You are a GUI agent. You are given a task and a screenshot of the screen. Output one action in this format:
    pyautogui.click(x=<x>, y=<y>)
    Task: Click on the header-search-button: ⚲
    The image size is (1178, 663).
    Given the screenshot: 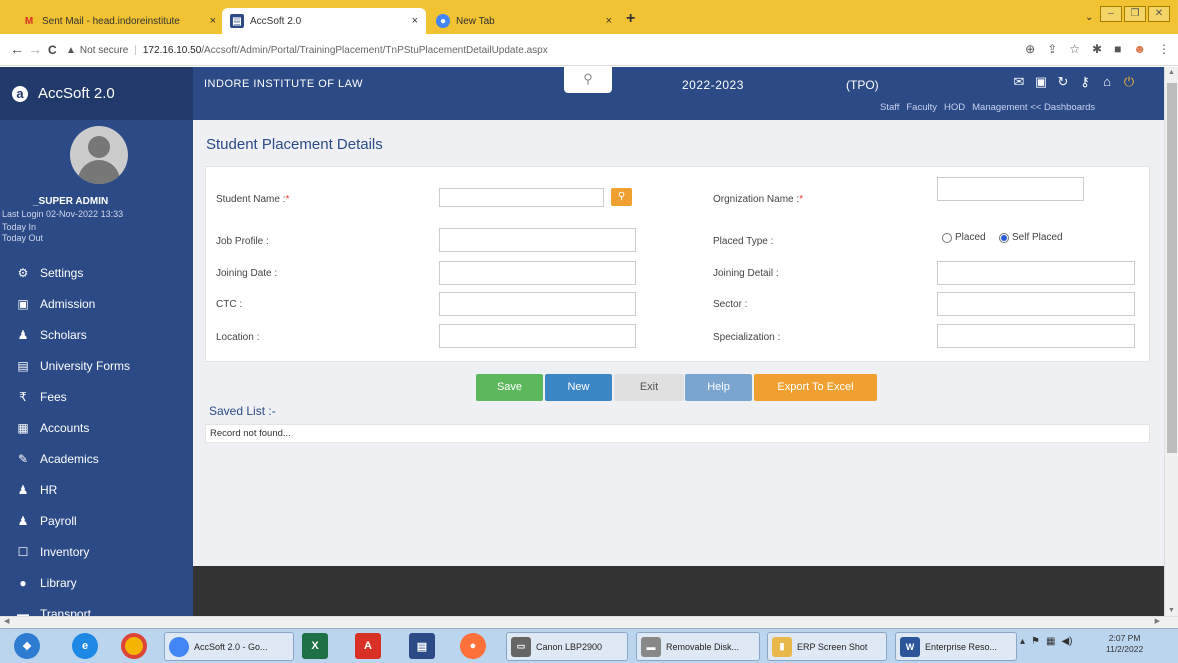 What is the action you would take?
    pyautogui.click(x=588, y=80)
    